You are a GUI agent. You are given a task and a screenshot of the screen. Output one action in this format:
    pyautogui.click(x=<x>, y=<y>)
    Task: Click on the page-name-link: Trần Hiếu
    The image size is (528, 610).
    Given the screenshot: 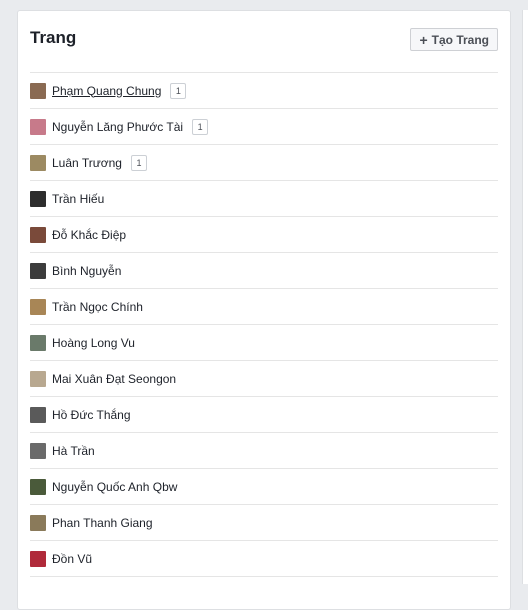 What is the action you would take?
    pyautogui.click(x=78, y=199)
    